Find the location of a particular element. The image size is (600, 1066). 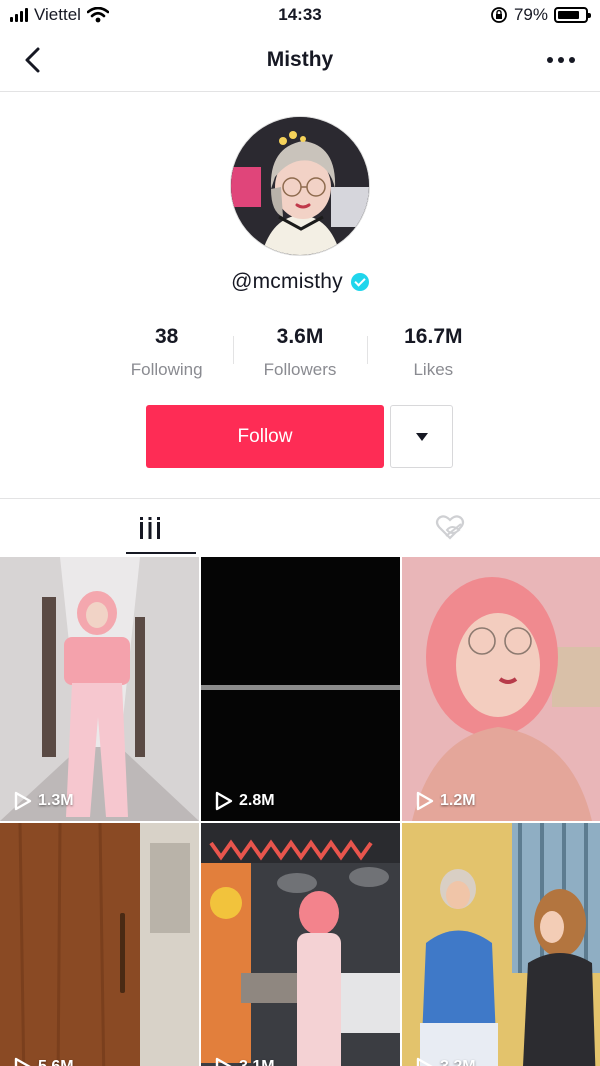

stat-value: 38 is located at coordinates (166, 336).